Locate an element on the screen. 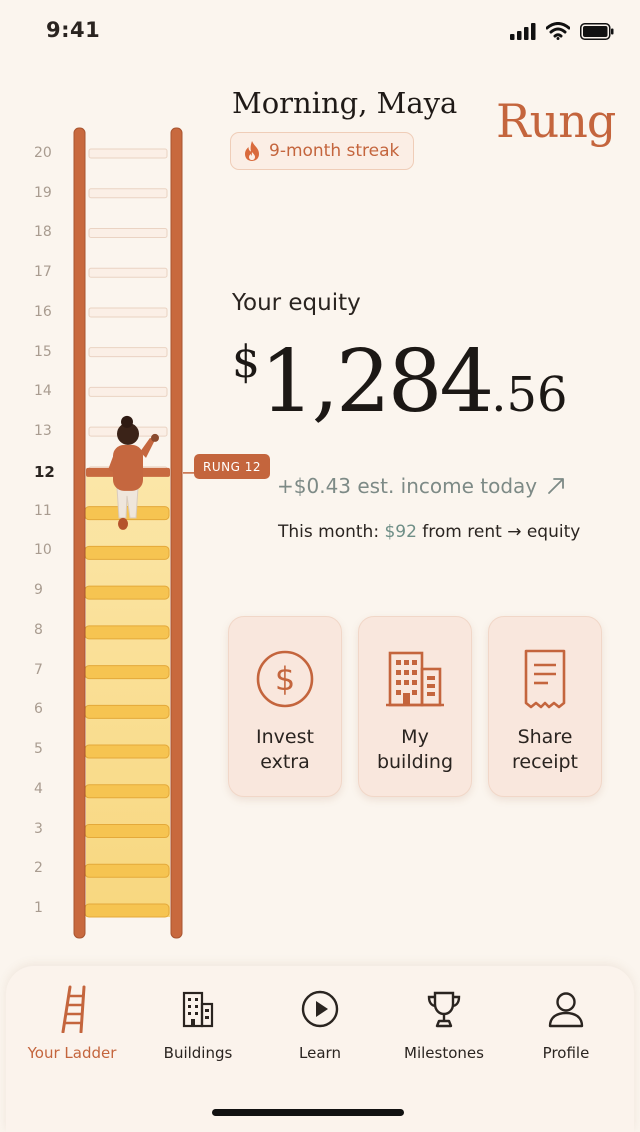 The width and height of the screenshot is (640, 1132). rung-number-6: 6 is located at coordinates (38, 709).